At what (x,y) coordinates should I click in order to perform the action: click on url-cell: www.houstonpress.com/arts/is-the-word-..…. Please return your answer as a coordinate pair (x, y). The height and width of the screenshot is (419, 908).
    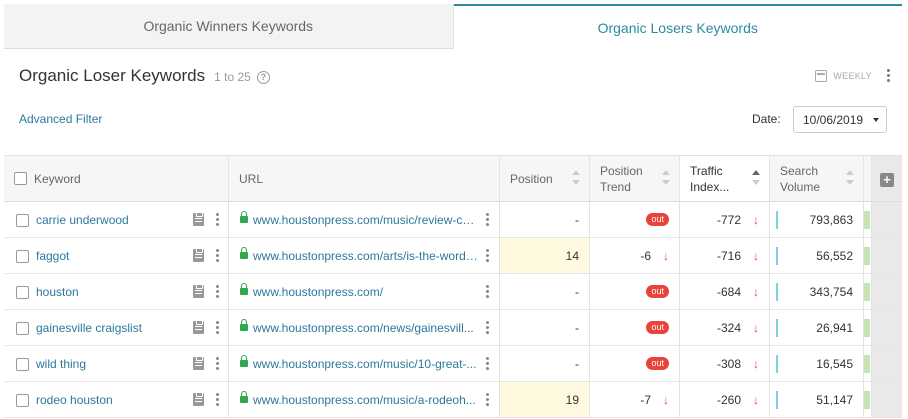
    Looking at the image, I should click on (364, 255).